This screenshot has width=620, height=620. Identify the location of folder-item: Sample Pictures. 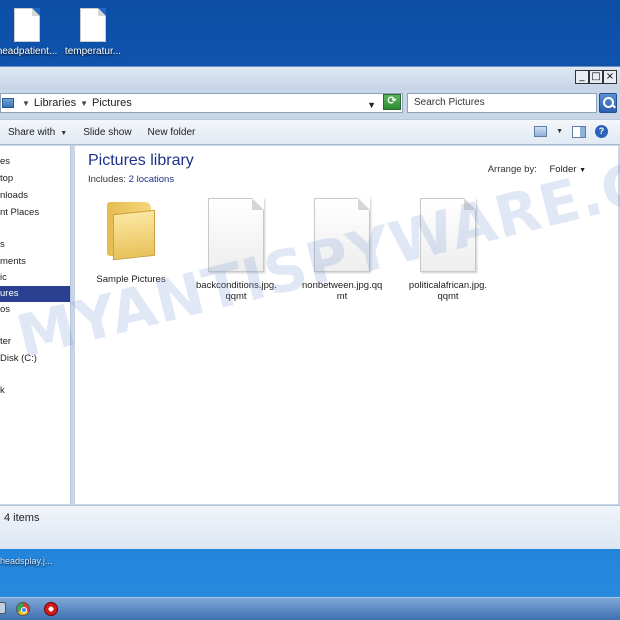
(131, 241).